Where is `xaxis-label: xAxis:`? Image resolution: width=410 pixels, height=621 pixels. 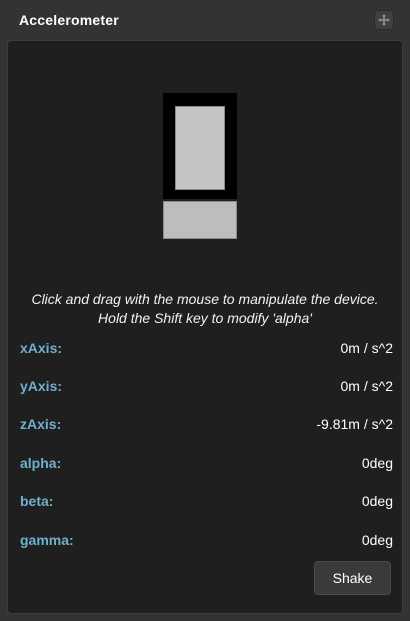
xaxis-label: xAxis: is located at coordinates (41, 348).